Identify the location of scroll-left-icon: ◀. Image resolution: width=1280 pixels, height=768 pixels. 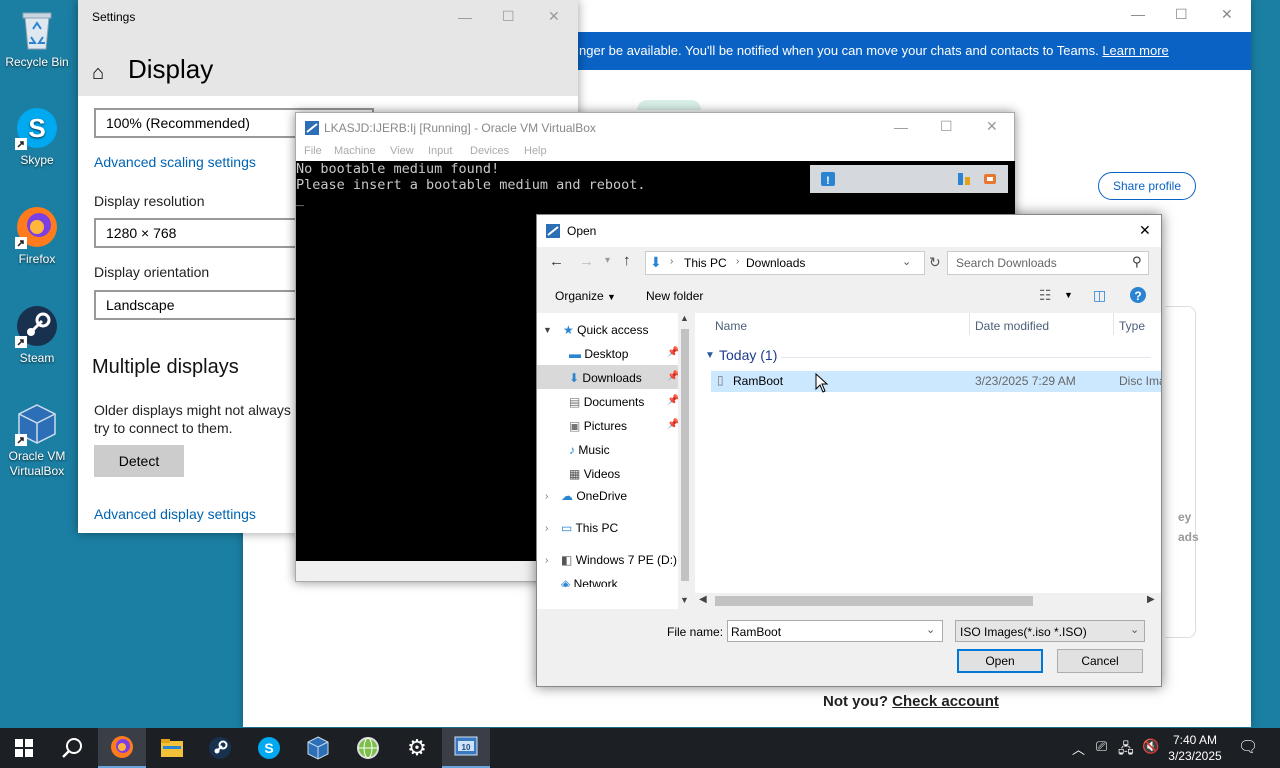
(703, 599).